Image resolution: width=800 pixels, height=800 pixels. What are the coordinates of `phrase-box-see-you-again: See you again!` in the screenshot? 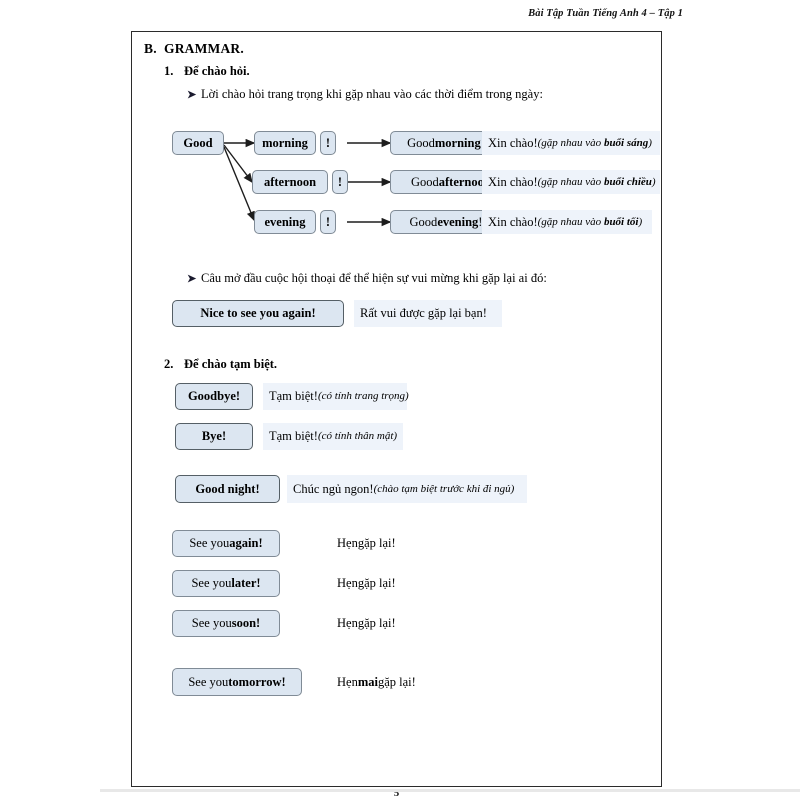 It's located at (226, 543).